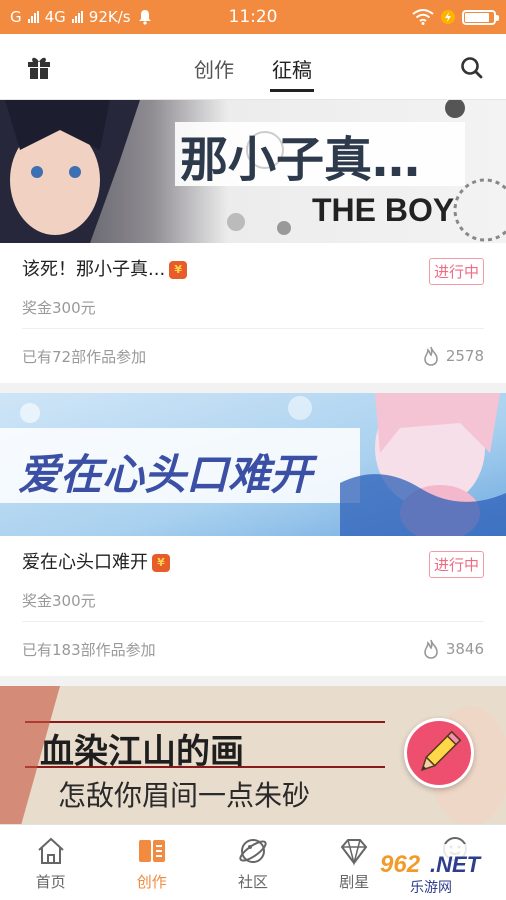 The width and height of the screenshot is (506, 900). Describe the element at coordinates (448, 17) in the screenshot. I see `charging-icon` at that location.